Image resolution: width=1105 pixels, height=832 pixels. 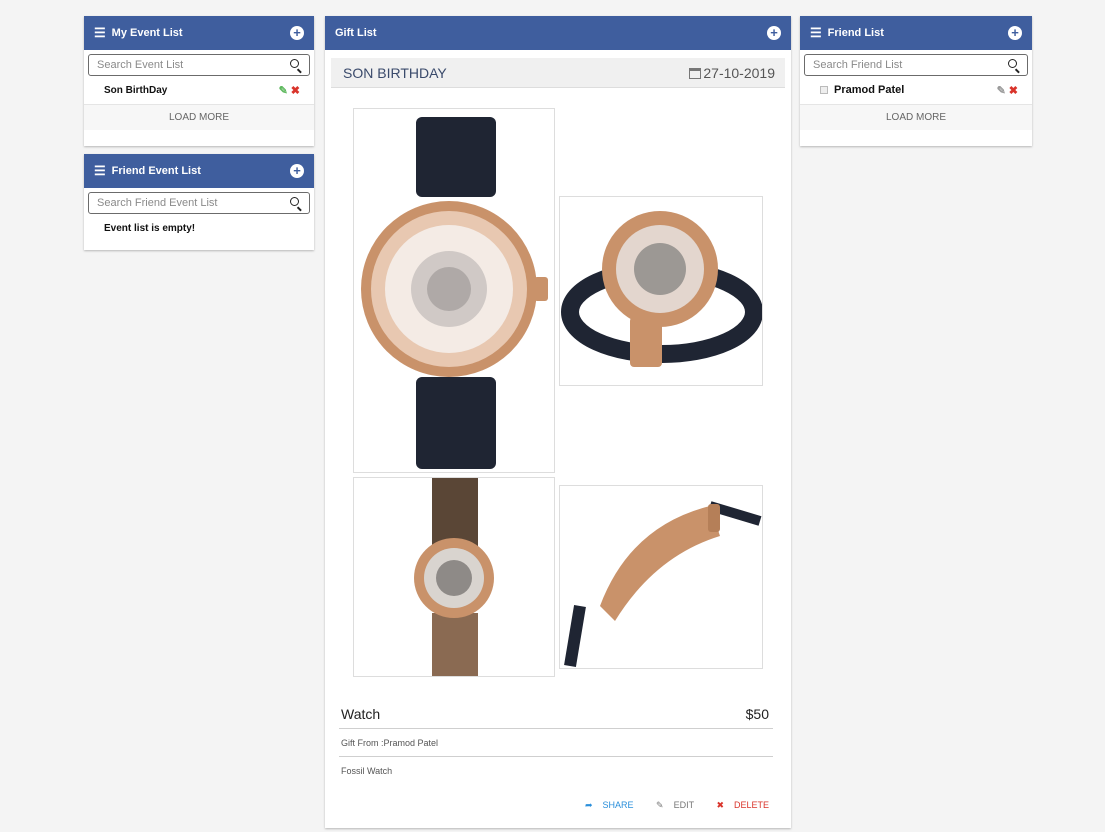 What do you see at coordinates (737, 805) in the screenshot?
I see `delete-button: ✖ DELETE` at bounding box center [737, 805].